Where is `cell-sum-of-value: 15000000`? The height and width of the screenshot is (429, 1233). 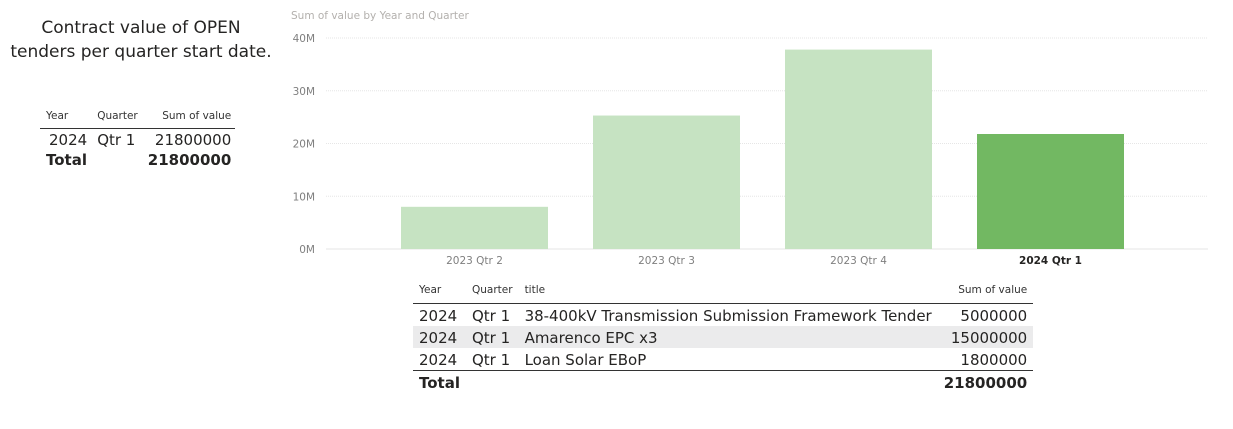 cell-sum-of-value: 15000000 is located at coordinates (985, 337).